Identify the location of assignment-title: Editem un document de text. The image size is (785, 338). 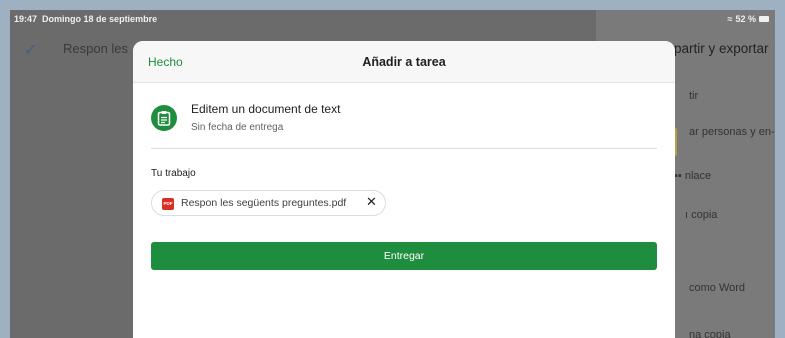
(266, 109).